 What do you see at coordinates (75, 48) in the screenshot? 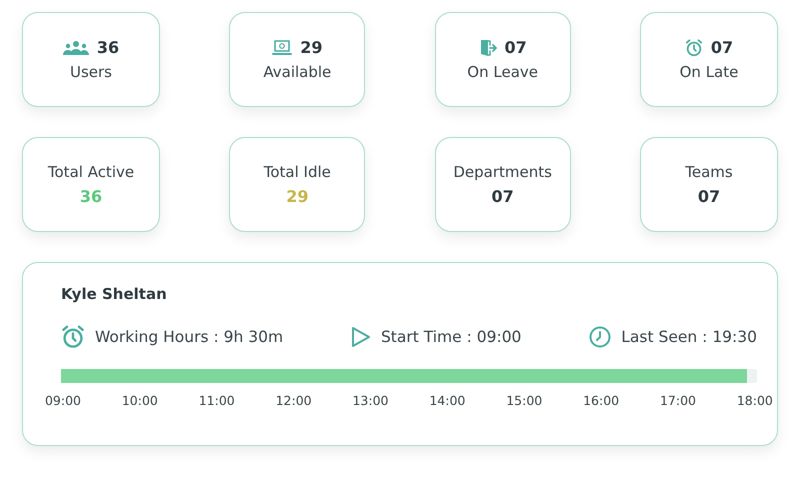
I see `users-icon` at bounding box center [75, 48].